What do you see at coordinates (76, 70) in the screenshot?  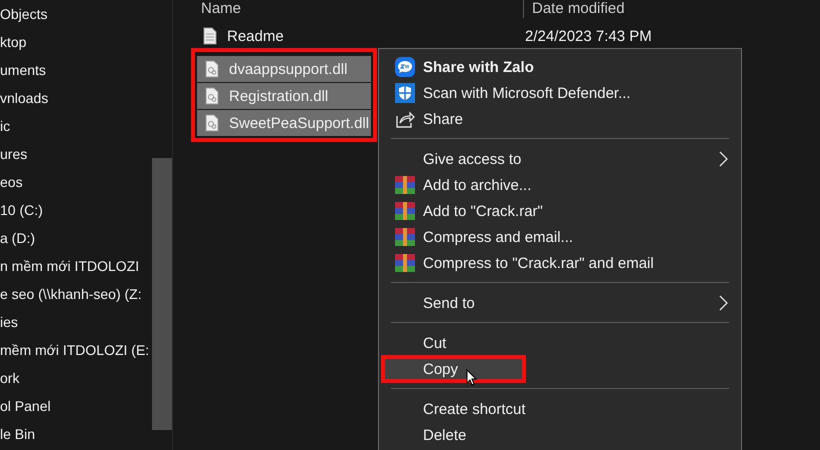 I see `nav-item: uments` at bounding box center [76, 70].